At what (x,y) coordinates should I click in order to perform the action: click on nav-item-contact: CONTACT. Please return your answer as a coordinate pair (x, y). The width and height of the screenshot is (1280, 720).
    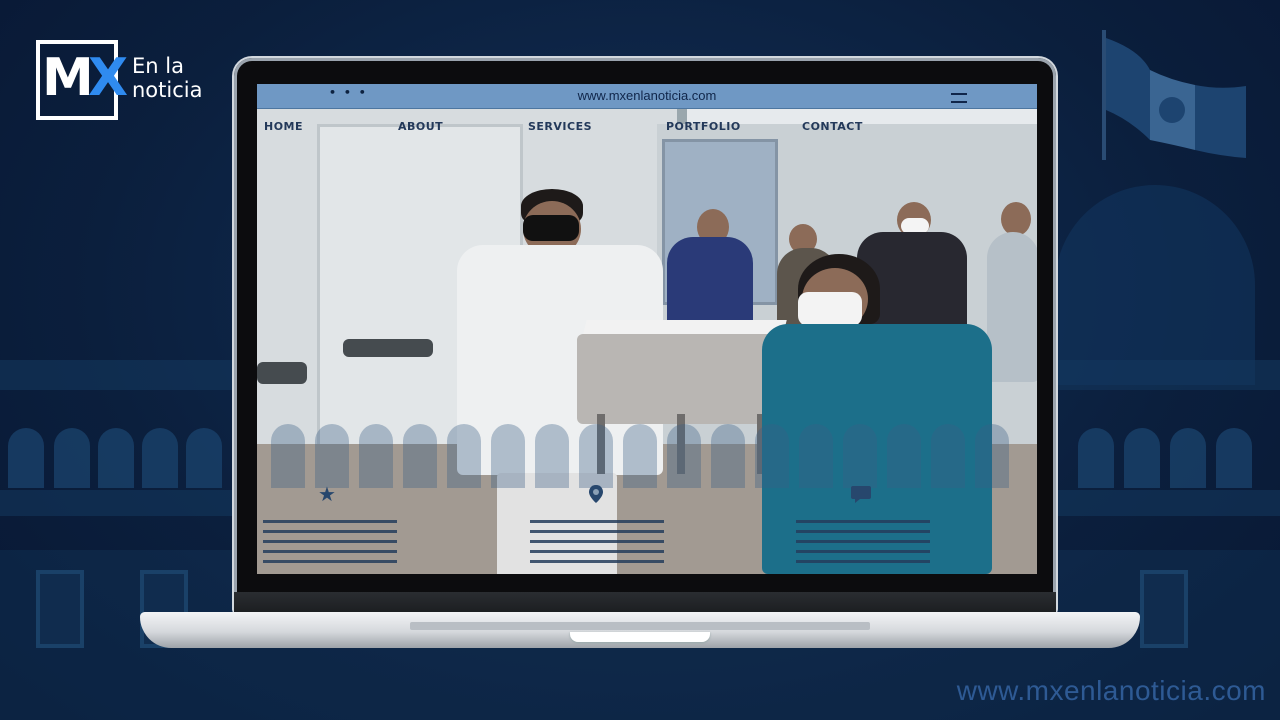
    Looking at the image, I should click on (832, 126).